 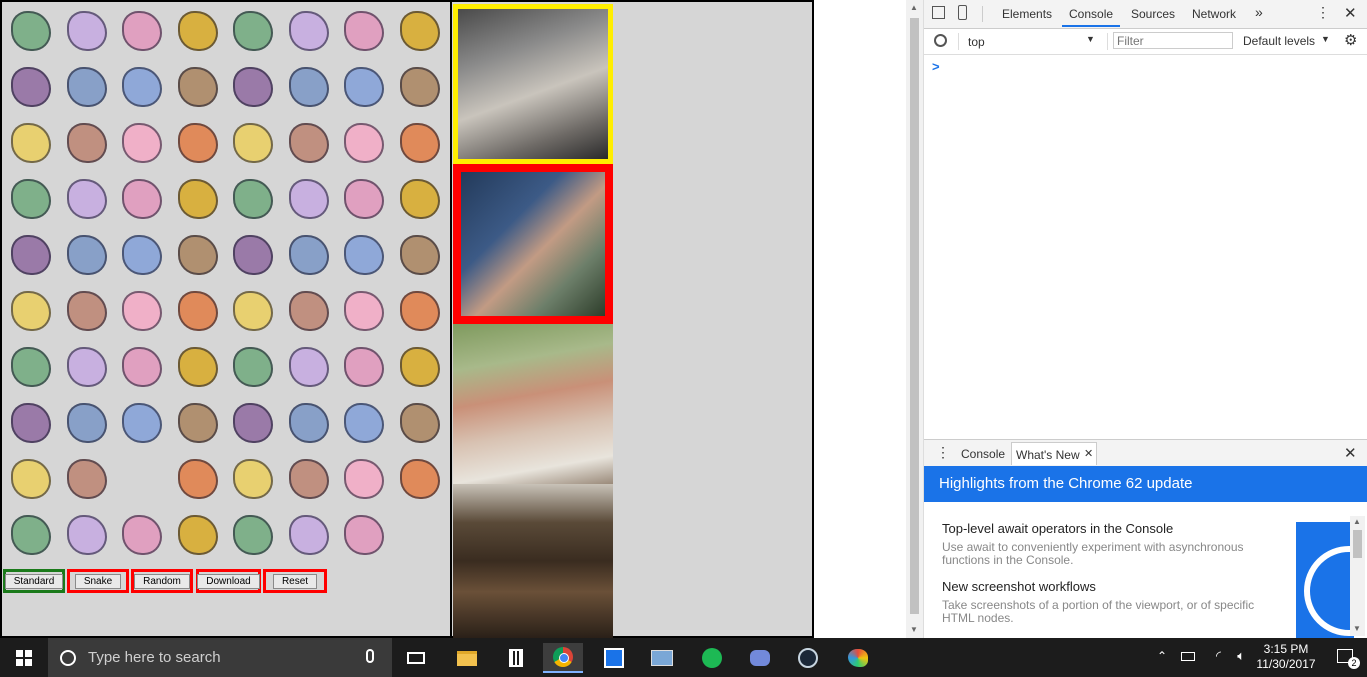 What do you see at coordinates (563, 658) in the screenshot?
I see `chrome-icon` at bounding box center [563, 658].